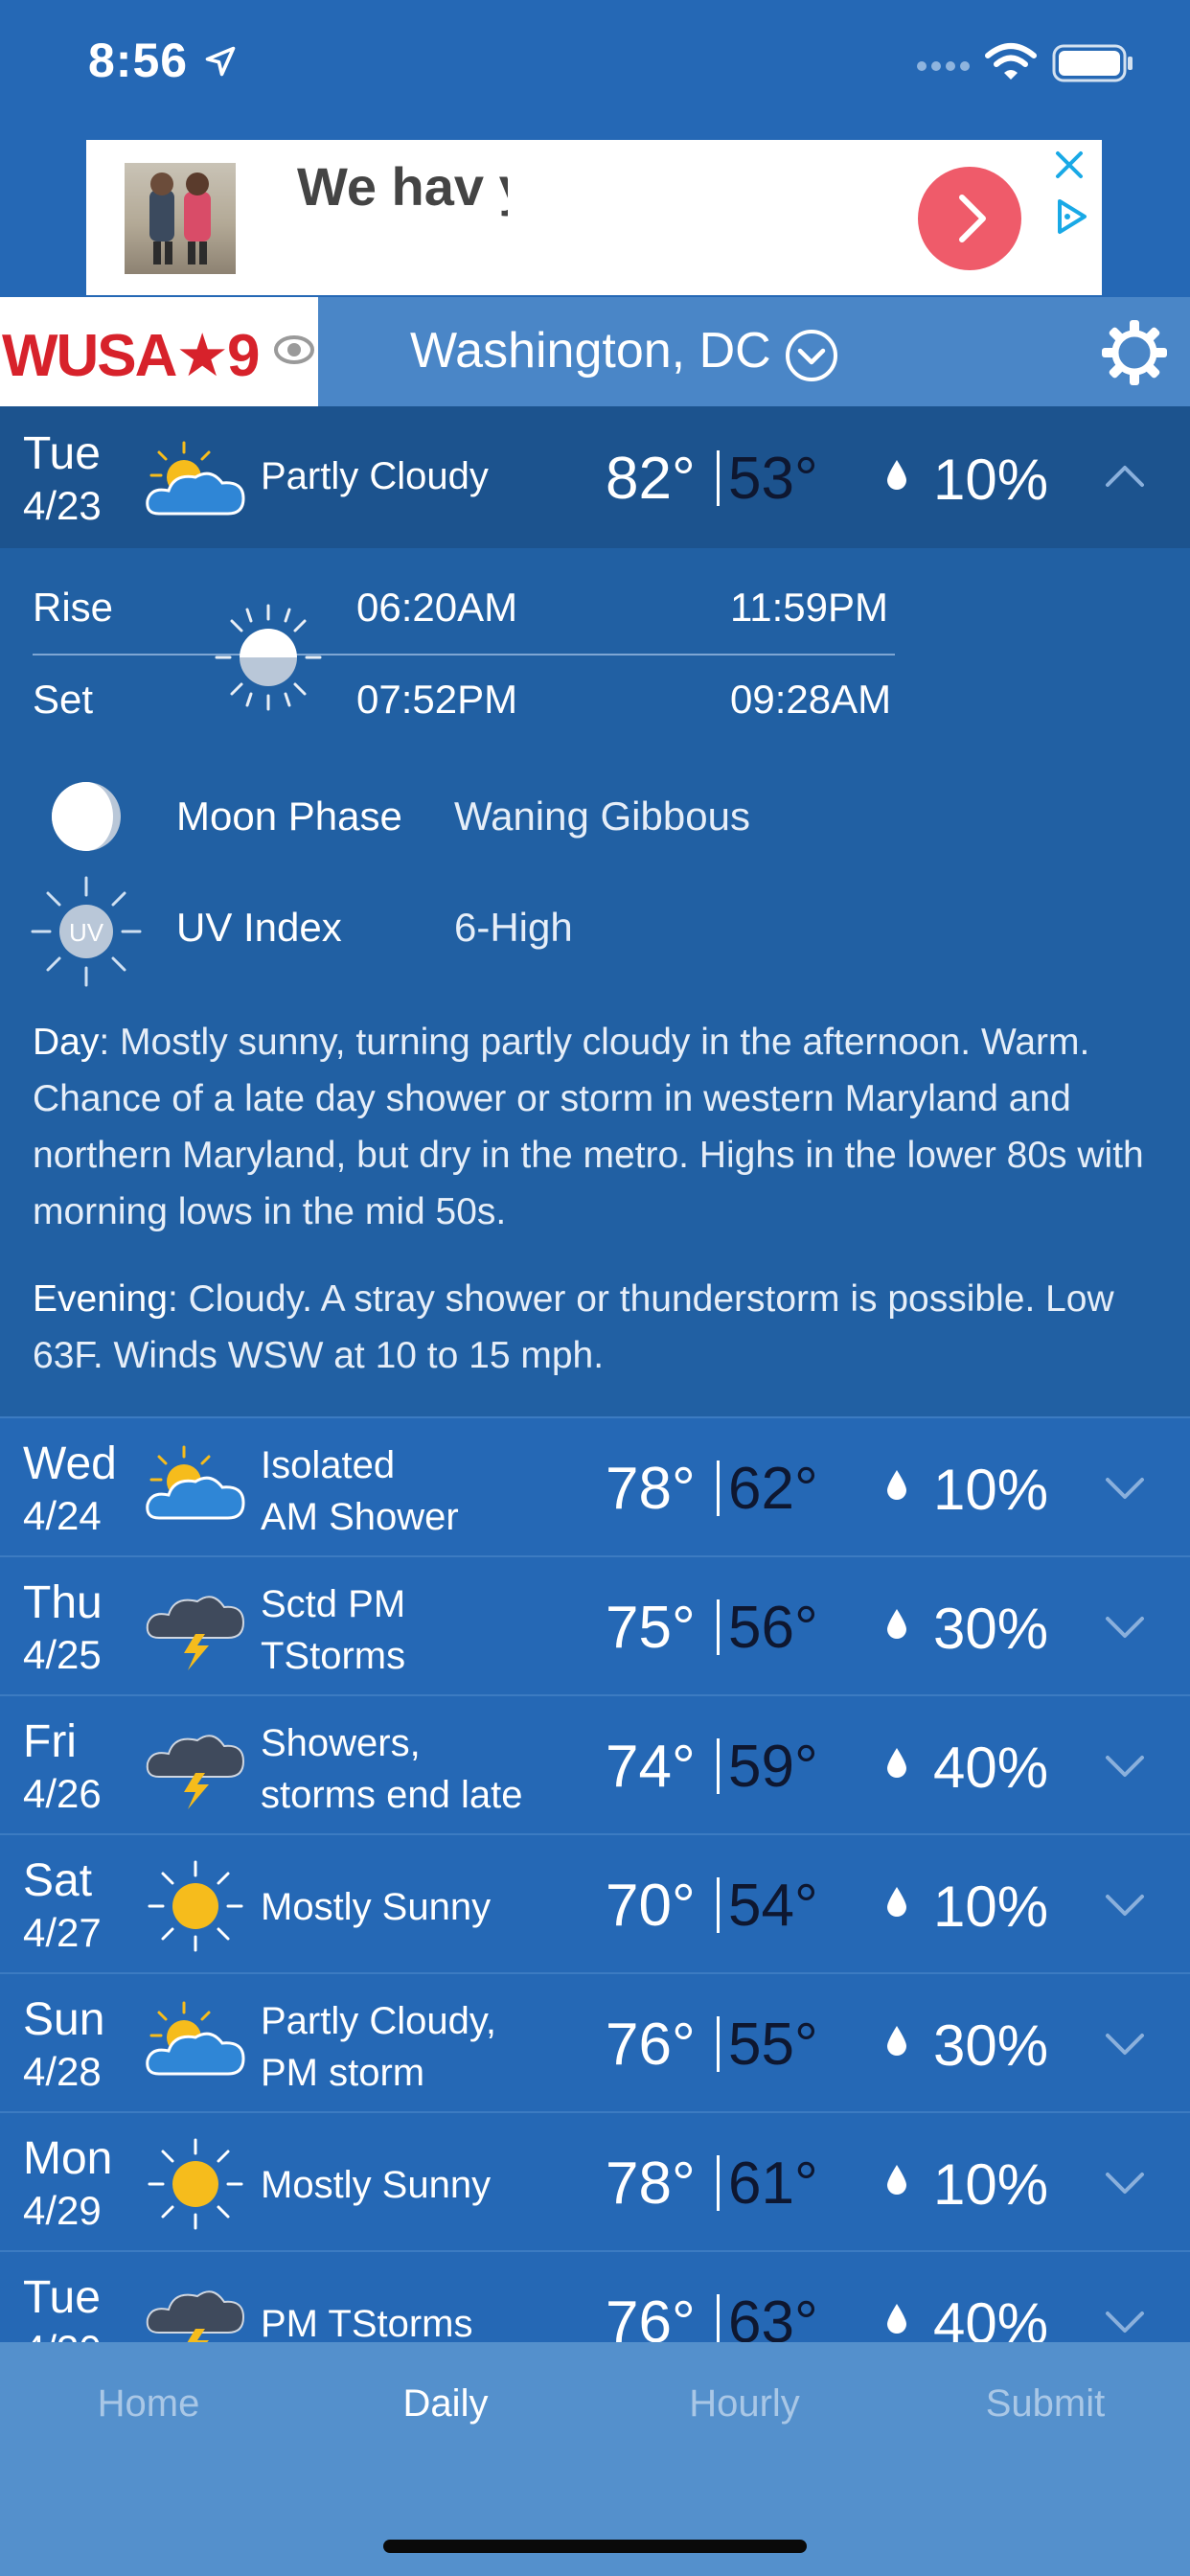 The image size is (1190, 2576). What do you see at coordinates (595, 1624) in the screenshot?
I see `forecast-row: Thu 4/25 Sctd PM TStorms 75° 56° 30%` at bounding box center [595, 1624].